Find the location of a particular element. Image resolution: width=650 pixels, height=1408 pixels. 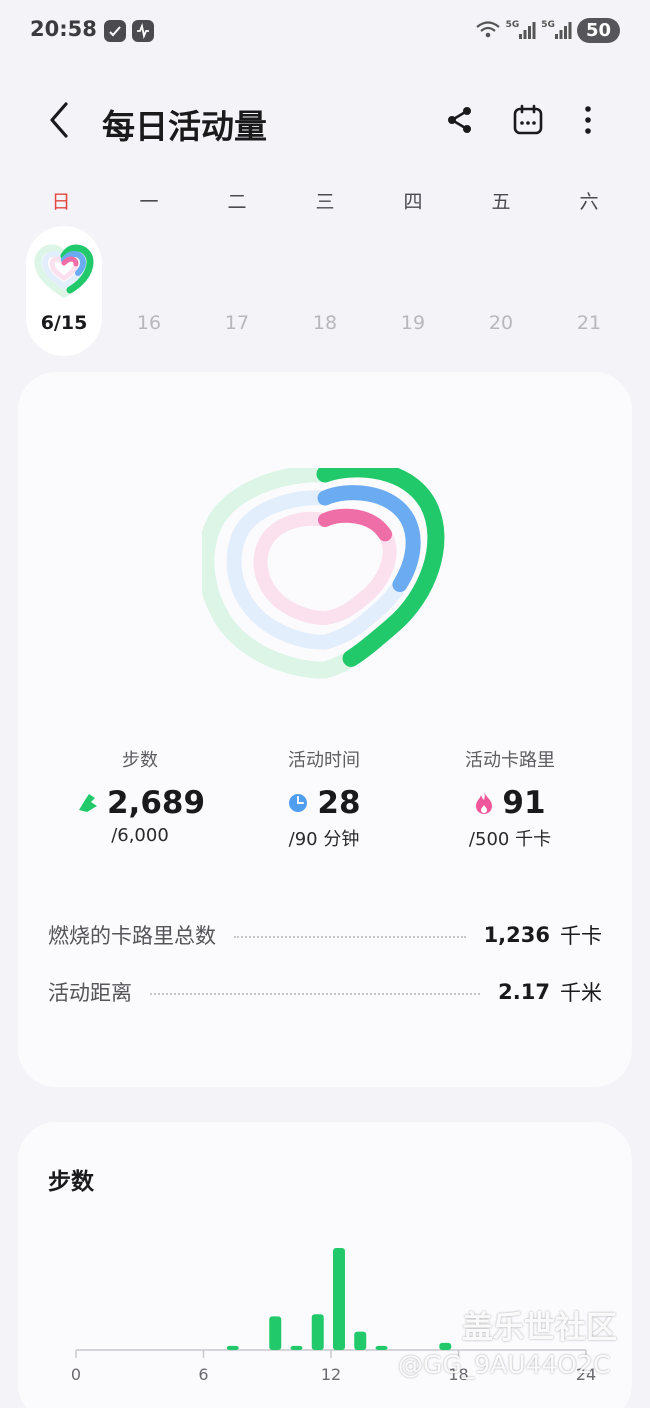

shoe-icon is located at coordinates (87, 803).